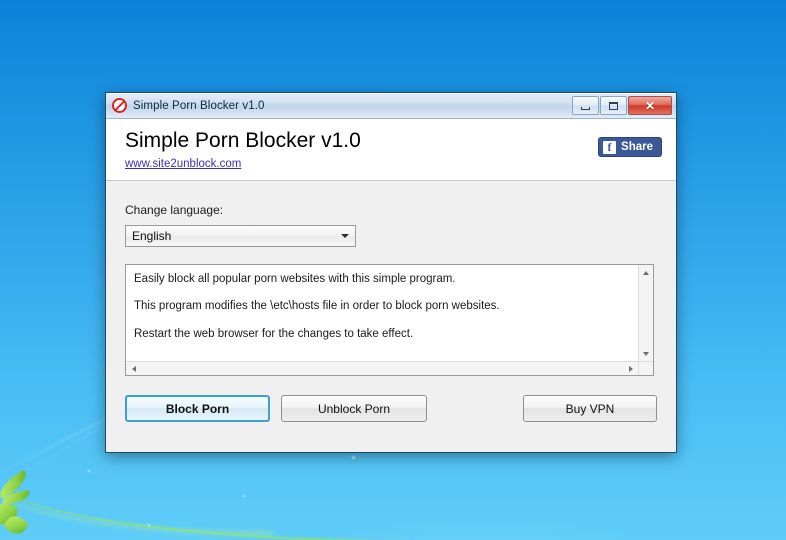 This screenshot has height=540, width=786. Describe the element at coordinates (205, 505) in the screenshot. I see `wallpaper-stem` at that location.